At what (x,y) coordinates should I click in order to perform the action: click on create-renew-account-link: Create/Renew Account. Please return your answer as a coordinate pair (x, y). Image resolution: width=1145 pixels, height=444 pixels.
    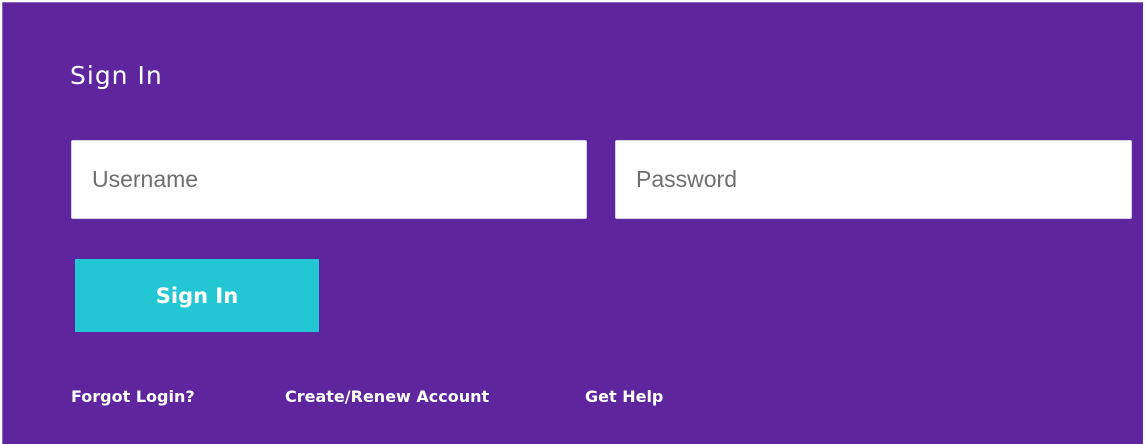
    Looking at the image, I should click on (387, 396).